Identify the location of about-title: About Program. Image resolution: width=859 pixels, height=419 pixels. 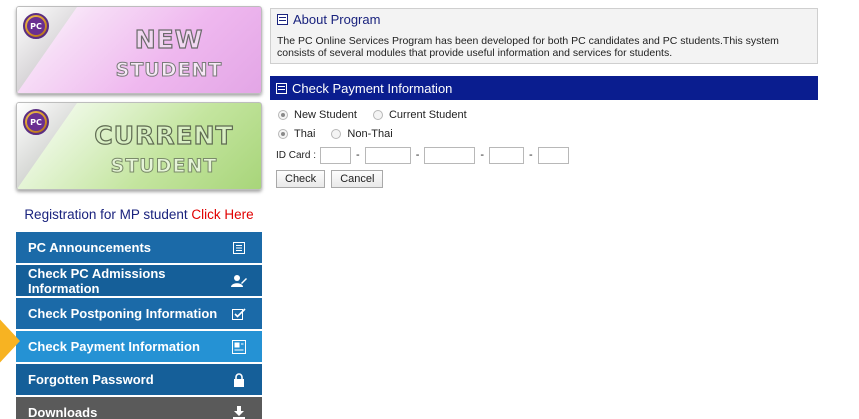
(544, 19).